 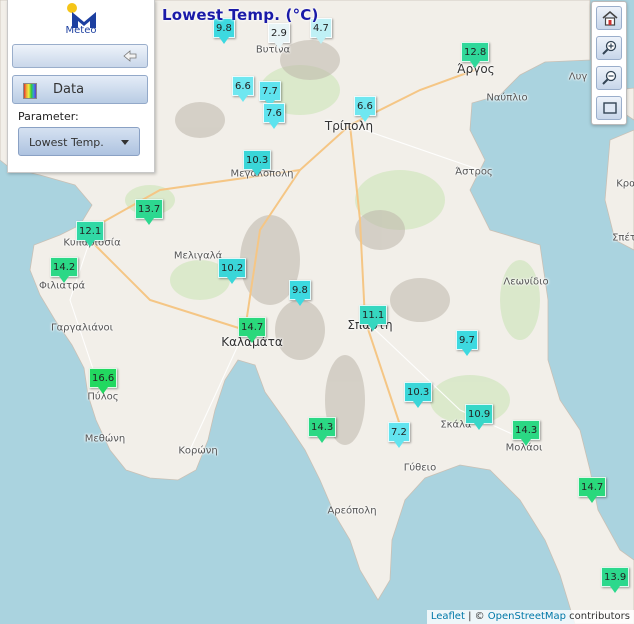 I want to click on place-label: Ναύπλιο, so click(x=507, y=98).